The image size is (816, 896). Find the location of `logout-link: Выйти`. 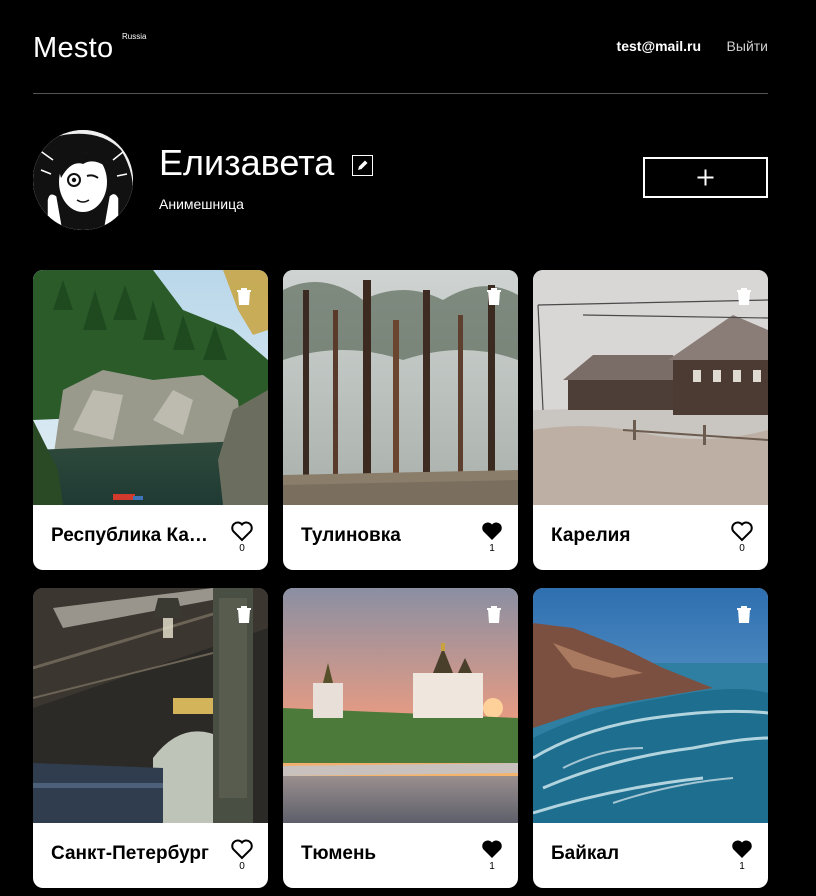

logout-link: Выйти is located at coordinates (747, 46).